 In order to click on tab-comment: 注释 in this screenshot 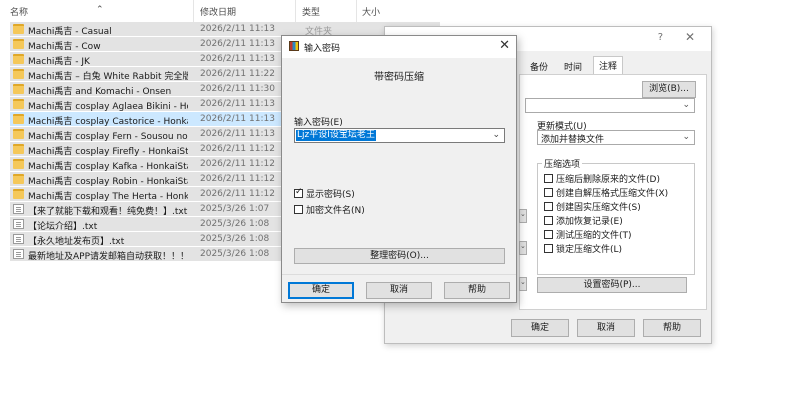, I will do `click(608, 65)`.